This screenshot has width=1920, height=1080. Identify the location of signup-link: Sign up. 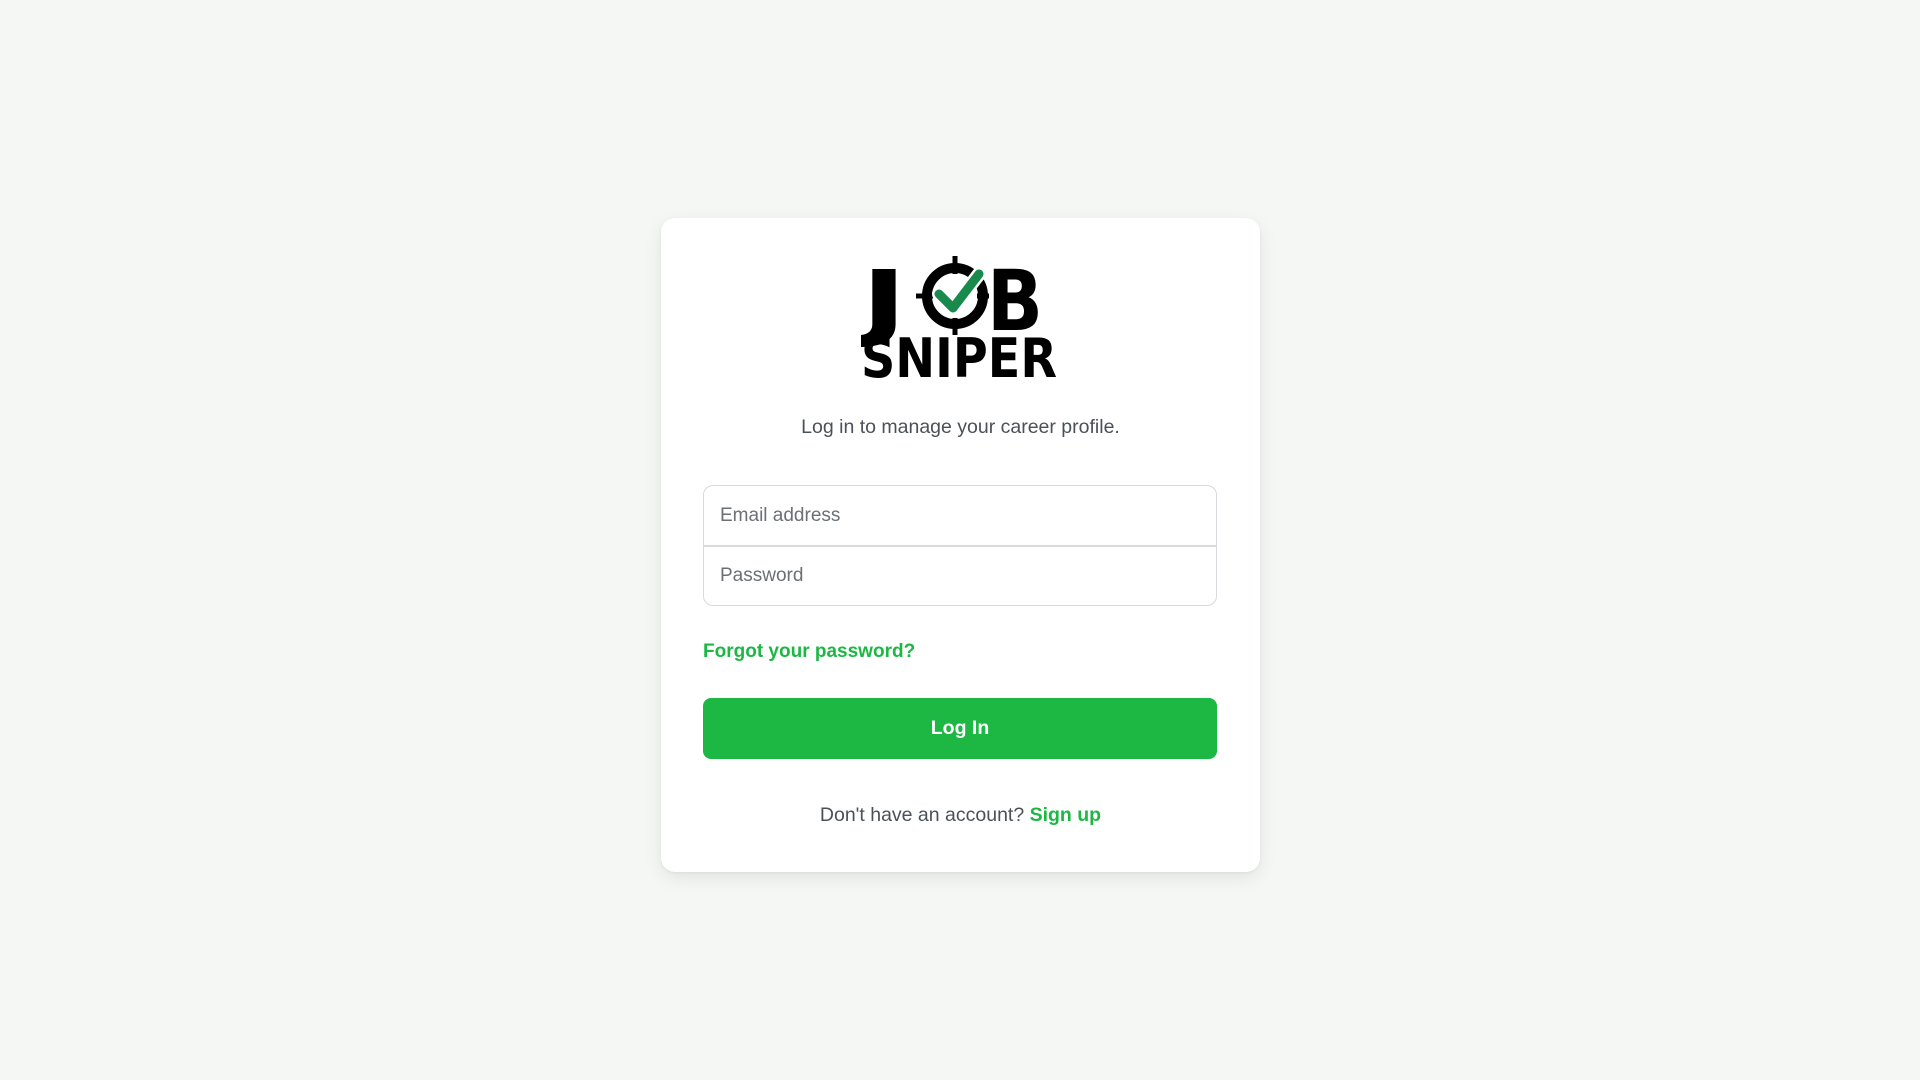
(1066, 815).